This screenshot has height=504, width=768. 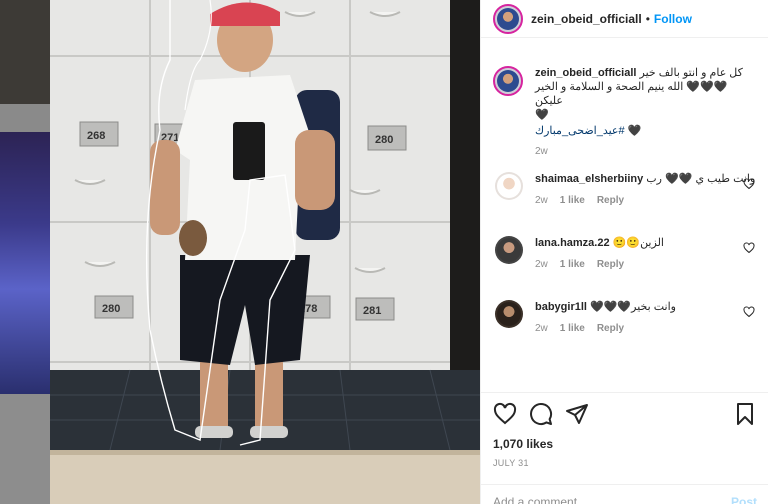 I want to click on comment-username: babygir1ll, so click(x=561, y=307).